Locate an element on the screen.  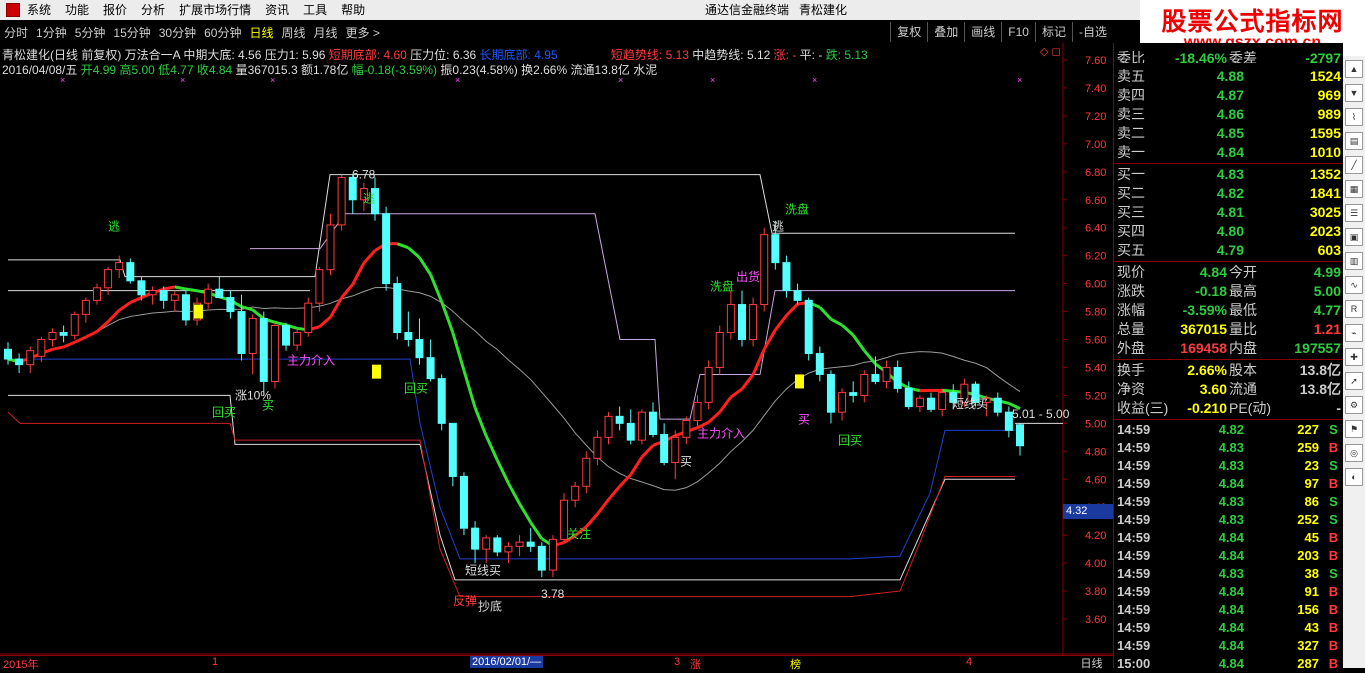
tick-row: 14:594.8497B is located at coordinates (1229, 484).